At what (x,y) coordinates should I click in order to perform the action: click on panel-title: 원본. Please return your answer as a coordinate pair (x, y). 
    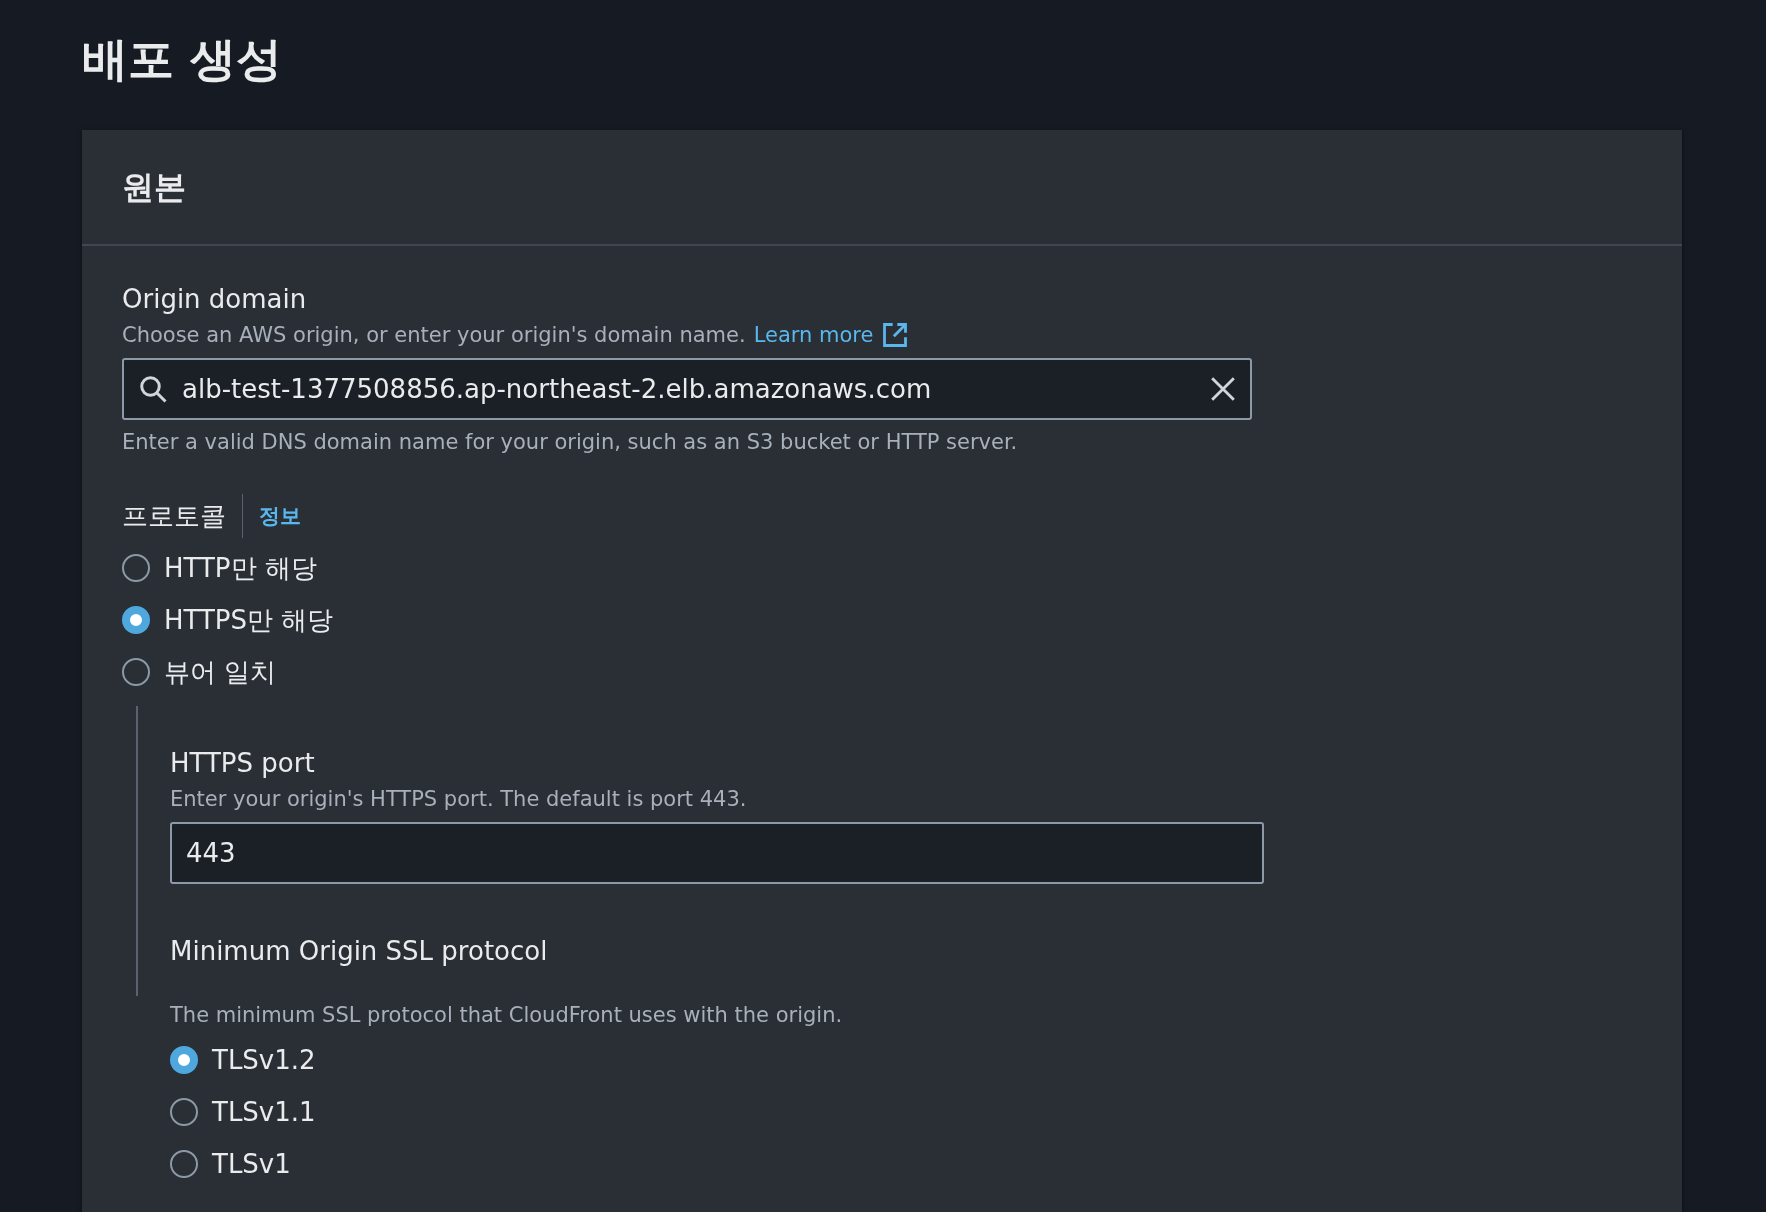
    Looking at the image, I should click on (154, 187).